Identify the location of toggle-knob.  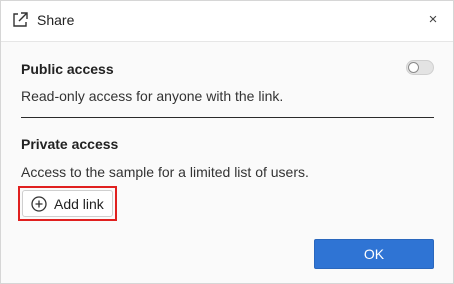
(413, 67).